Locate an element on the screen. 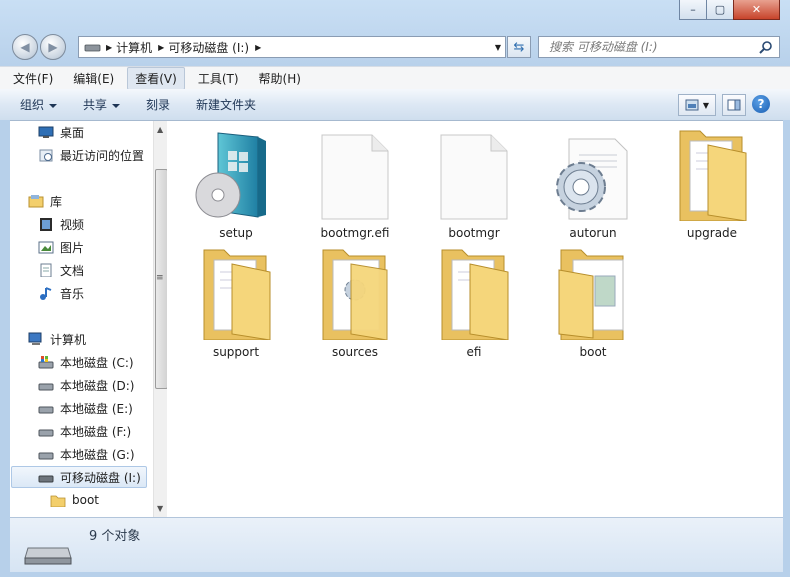 This screenshot has height=577, width=790. item-count: 9 个对象 is located at coordinates (115, 536).